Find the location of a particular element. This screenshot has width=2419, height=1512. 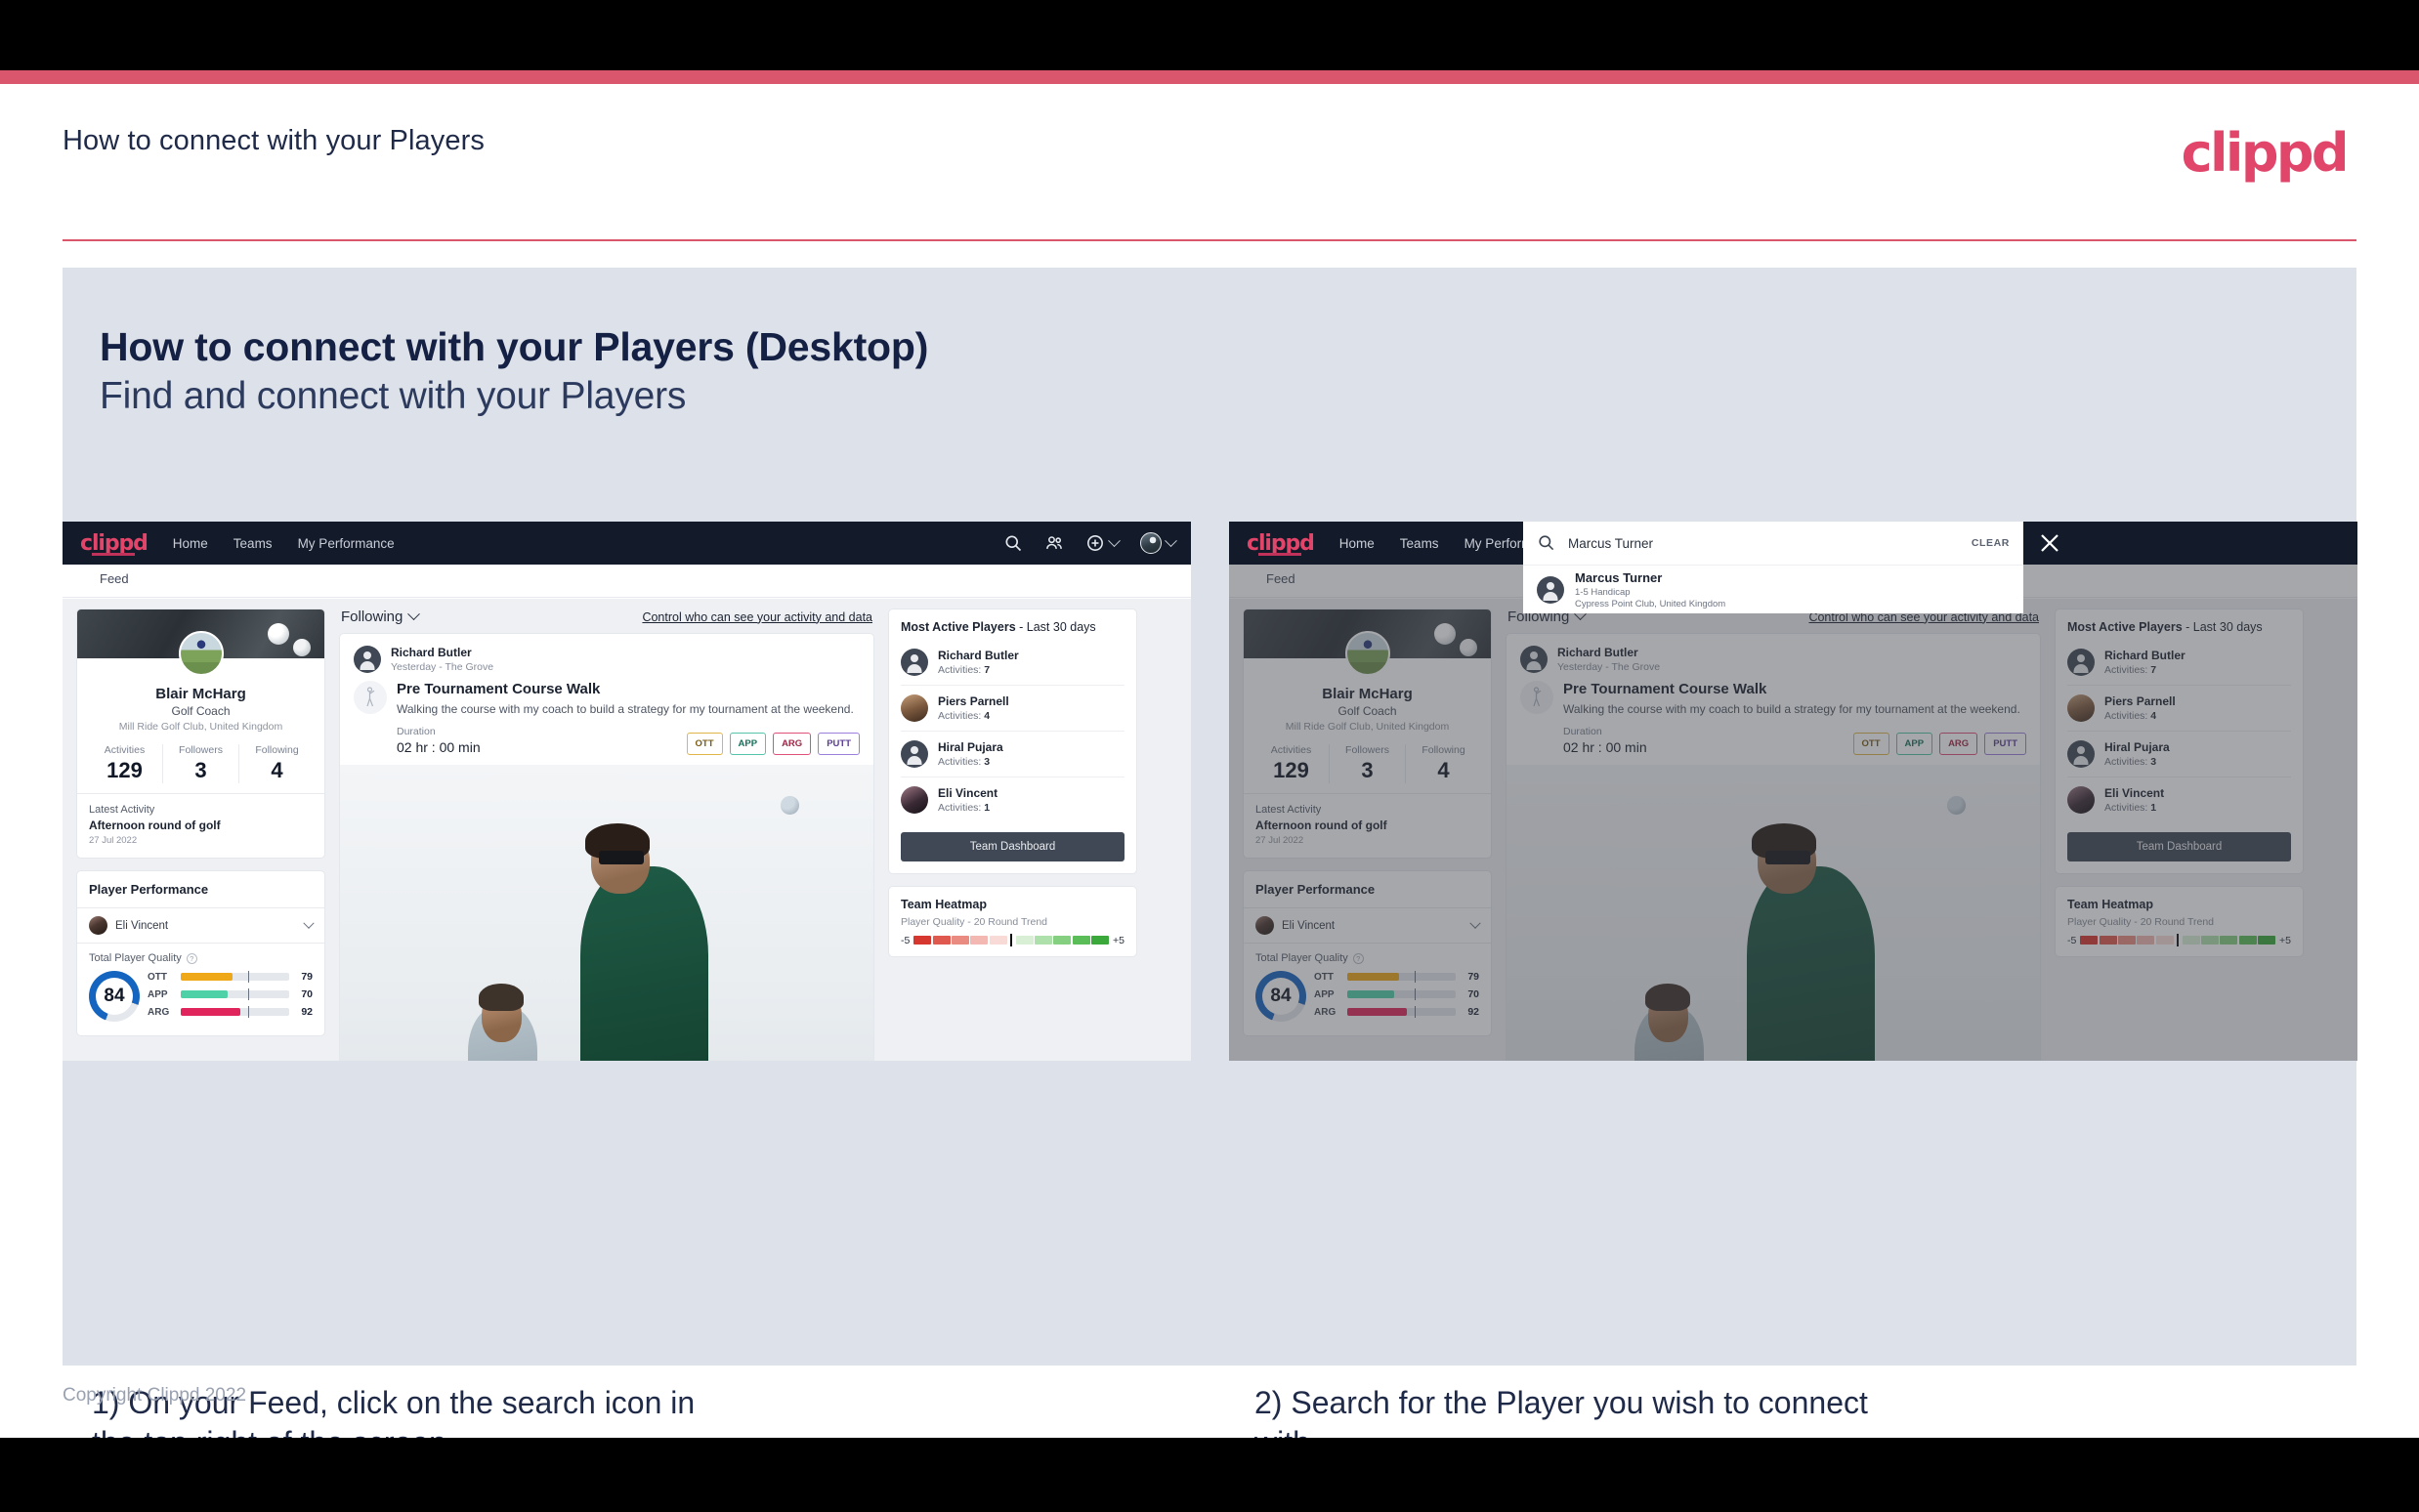

player-select-value: Eli Vincent is located at coordinates (142, 925).